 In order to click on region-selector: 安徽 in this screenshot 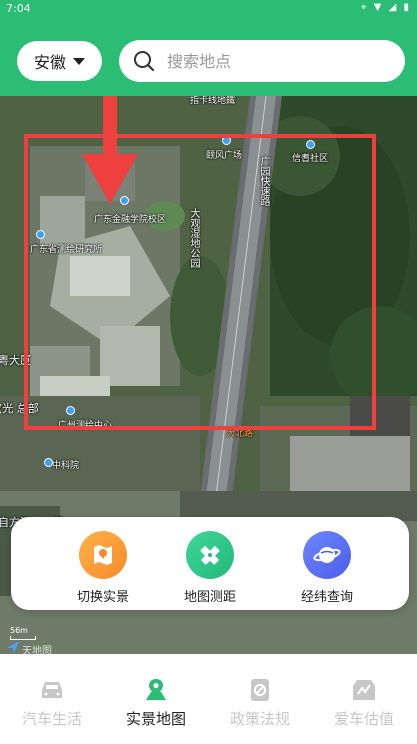, I will do `click(59, 61)`.